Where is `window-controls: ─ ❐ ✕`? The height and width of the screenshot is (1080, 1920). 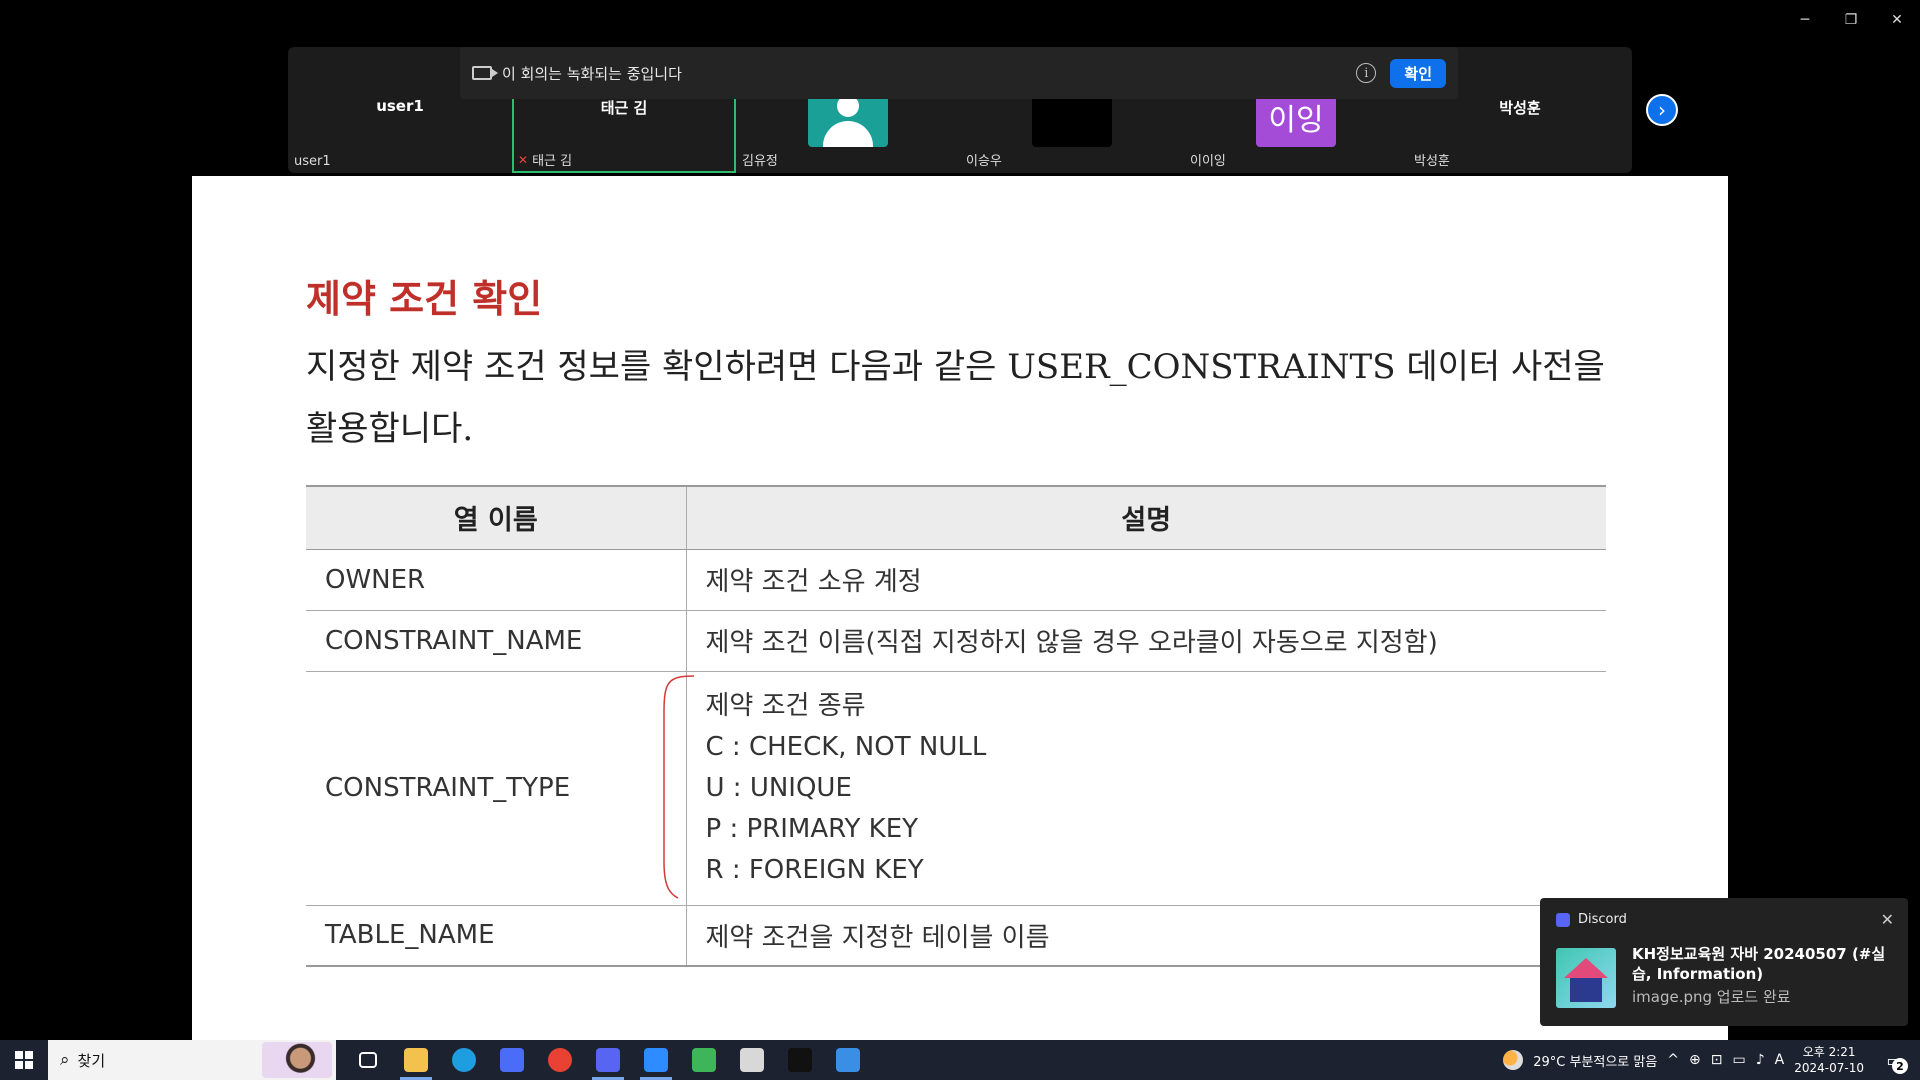 window-controls: ─ ❐ ✕ is located at coordinates (1851, 20).